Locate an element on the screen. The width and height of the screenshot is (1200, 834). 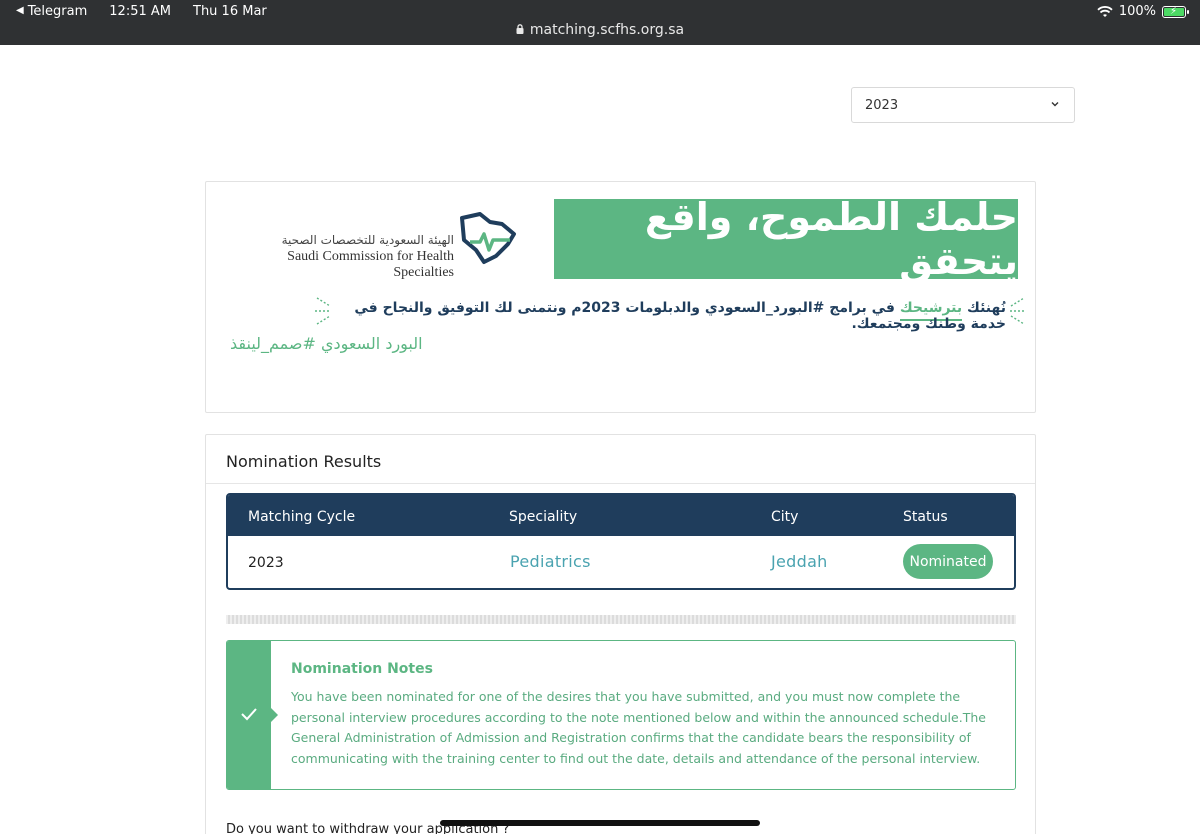
lock-icon is located at coordinates (520, 29).